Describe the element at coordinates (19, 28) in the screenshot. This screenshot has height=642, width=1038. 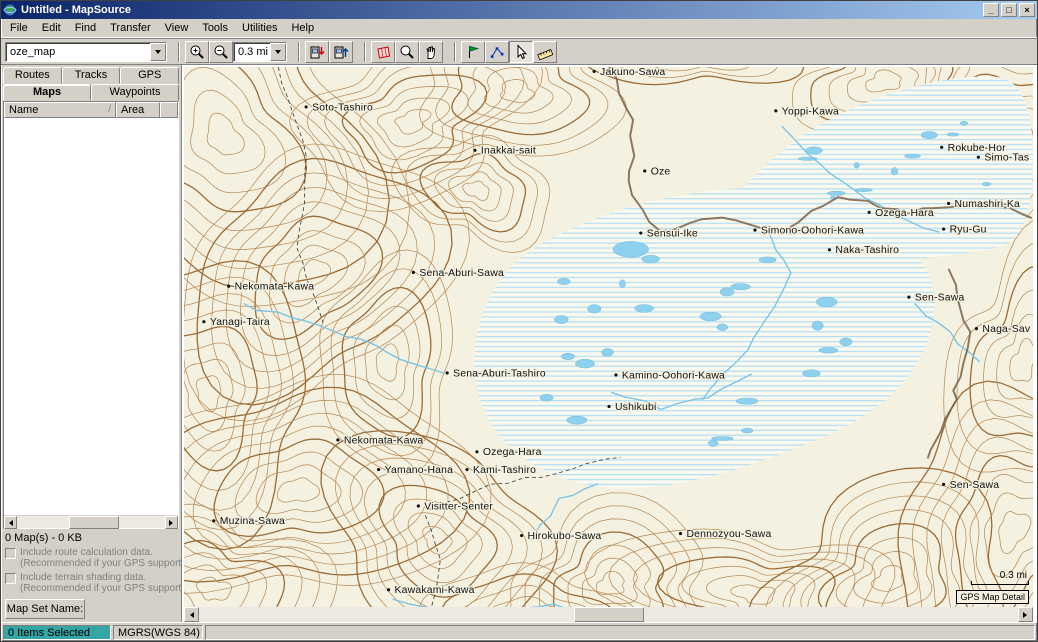
I see `menu-file: File` at that location.